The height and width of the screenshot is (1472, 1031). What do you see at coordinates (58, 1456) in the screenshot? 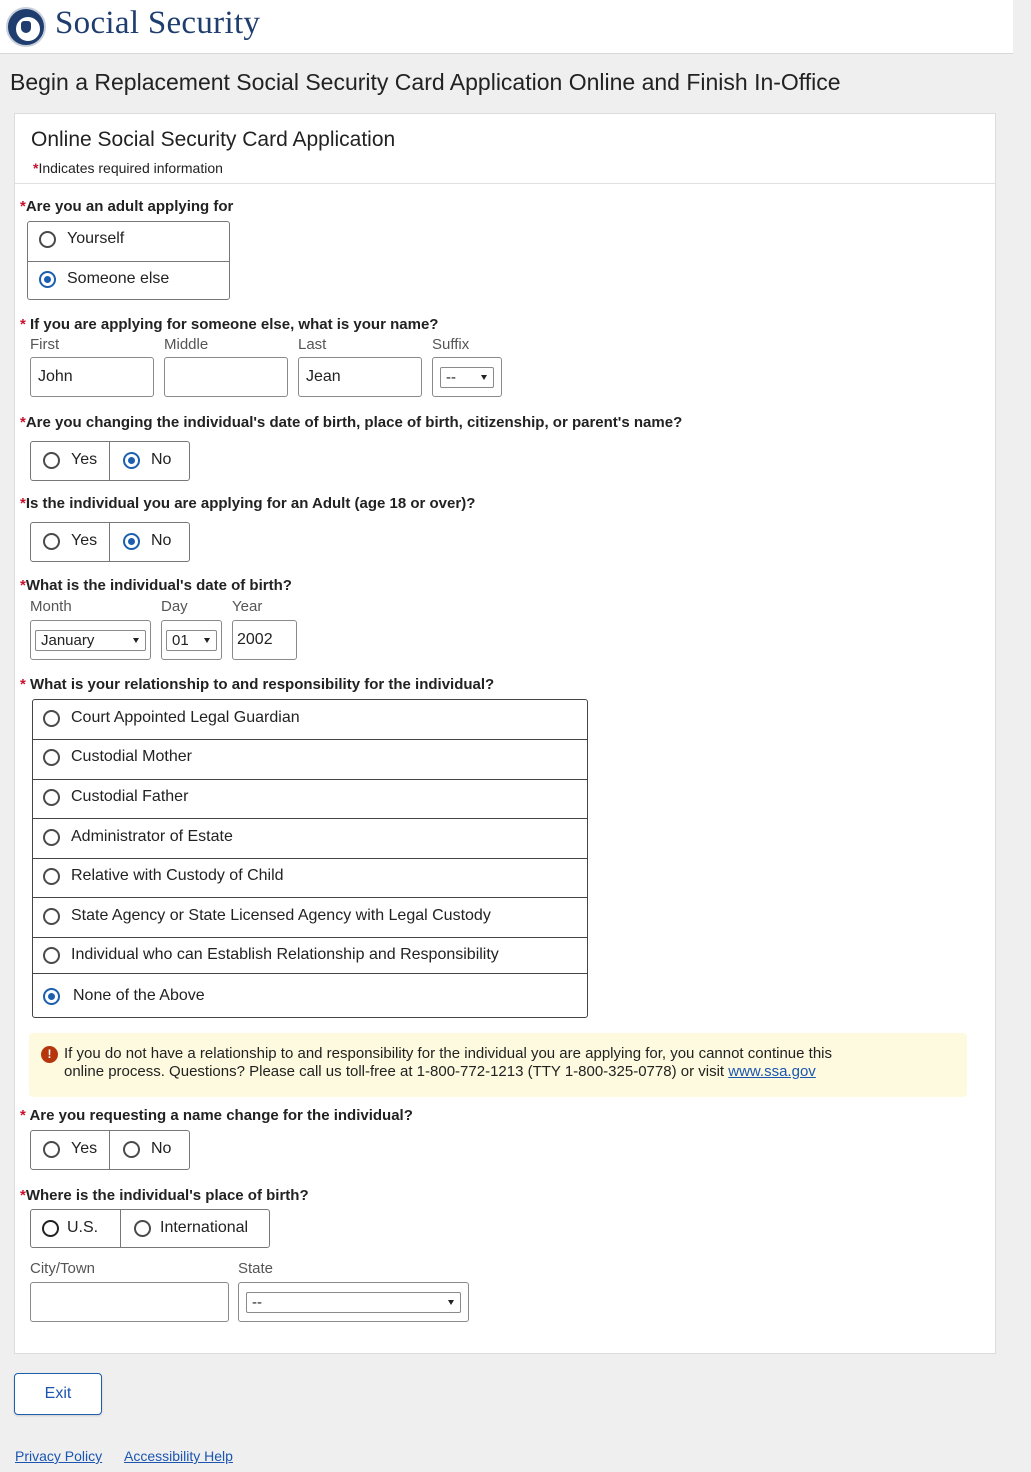
I see `privacy-policy-link: Privacy Policy` at bounding box center [58, 1456].